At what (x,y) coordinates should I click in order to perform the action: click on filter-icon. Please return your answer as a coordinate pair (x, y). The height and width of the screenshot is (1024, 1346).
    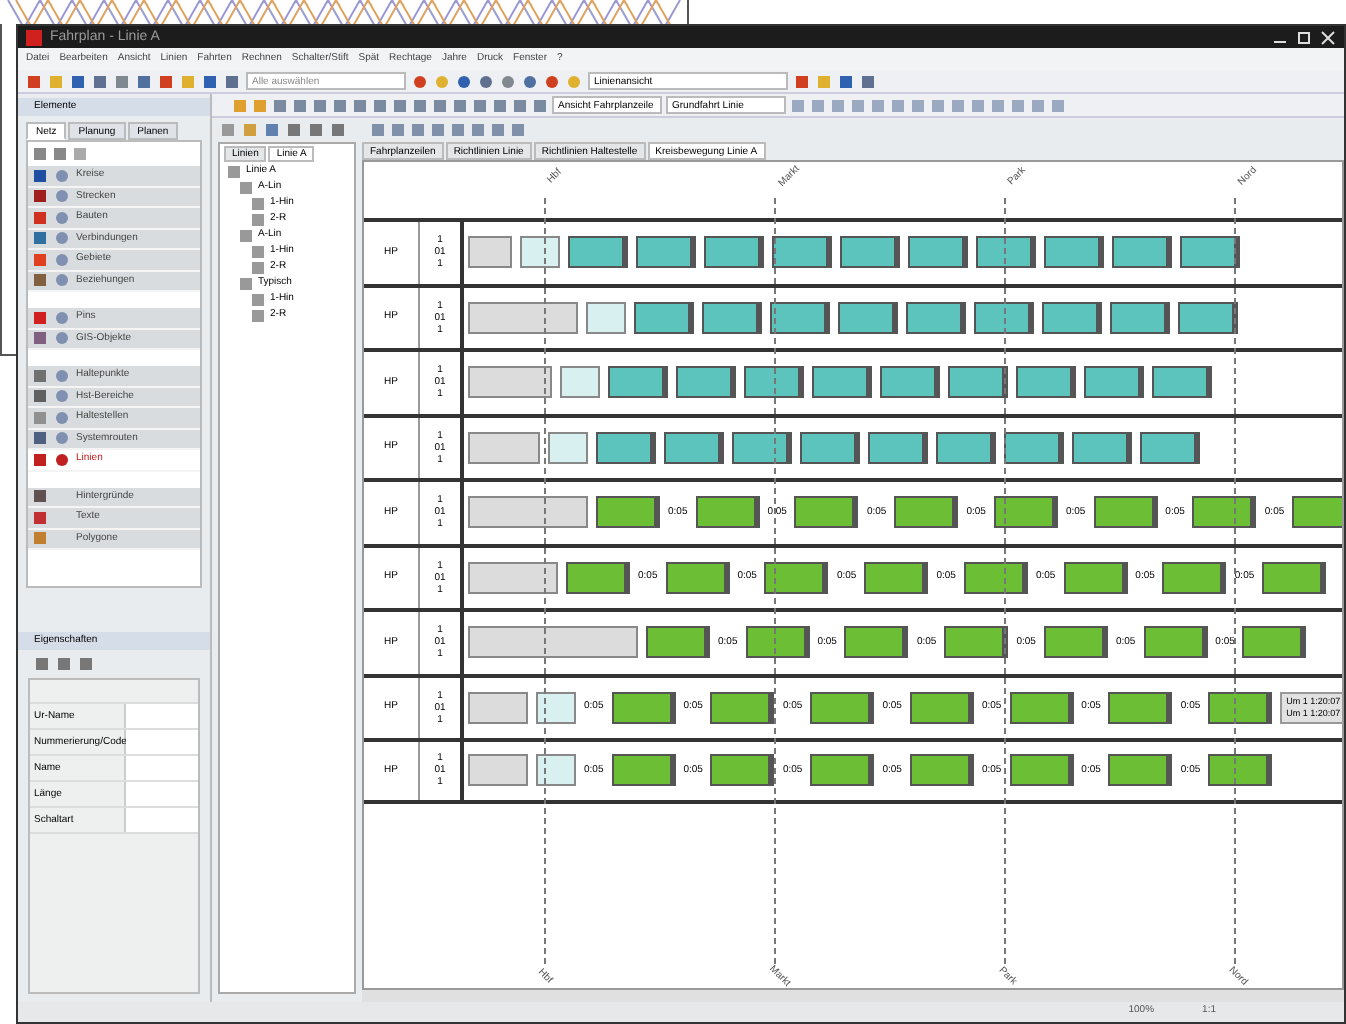
    Looking at the image, I should click on (62, 459).